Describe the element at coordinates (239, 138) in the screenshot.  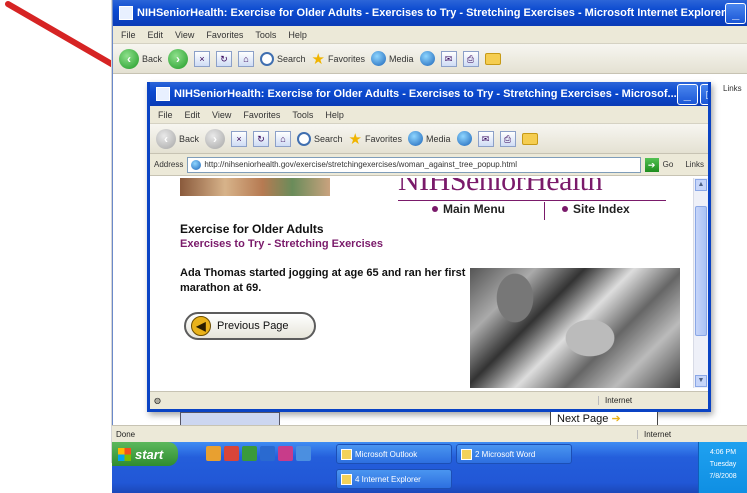
I see `inner-stop-button: ×` at that location.